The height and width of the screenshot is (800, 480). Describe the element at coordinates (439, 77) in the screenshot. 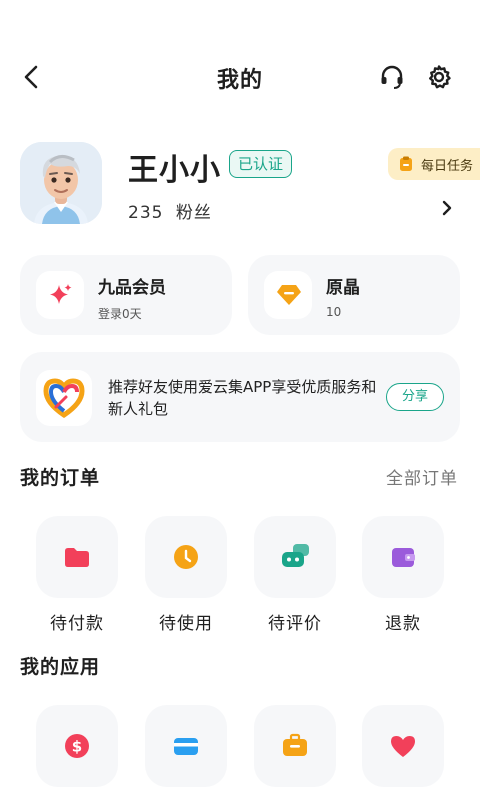

I see `settings-gear-icon` at that location.